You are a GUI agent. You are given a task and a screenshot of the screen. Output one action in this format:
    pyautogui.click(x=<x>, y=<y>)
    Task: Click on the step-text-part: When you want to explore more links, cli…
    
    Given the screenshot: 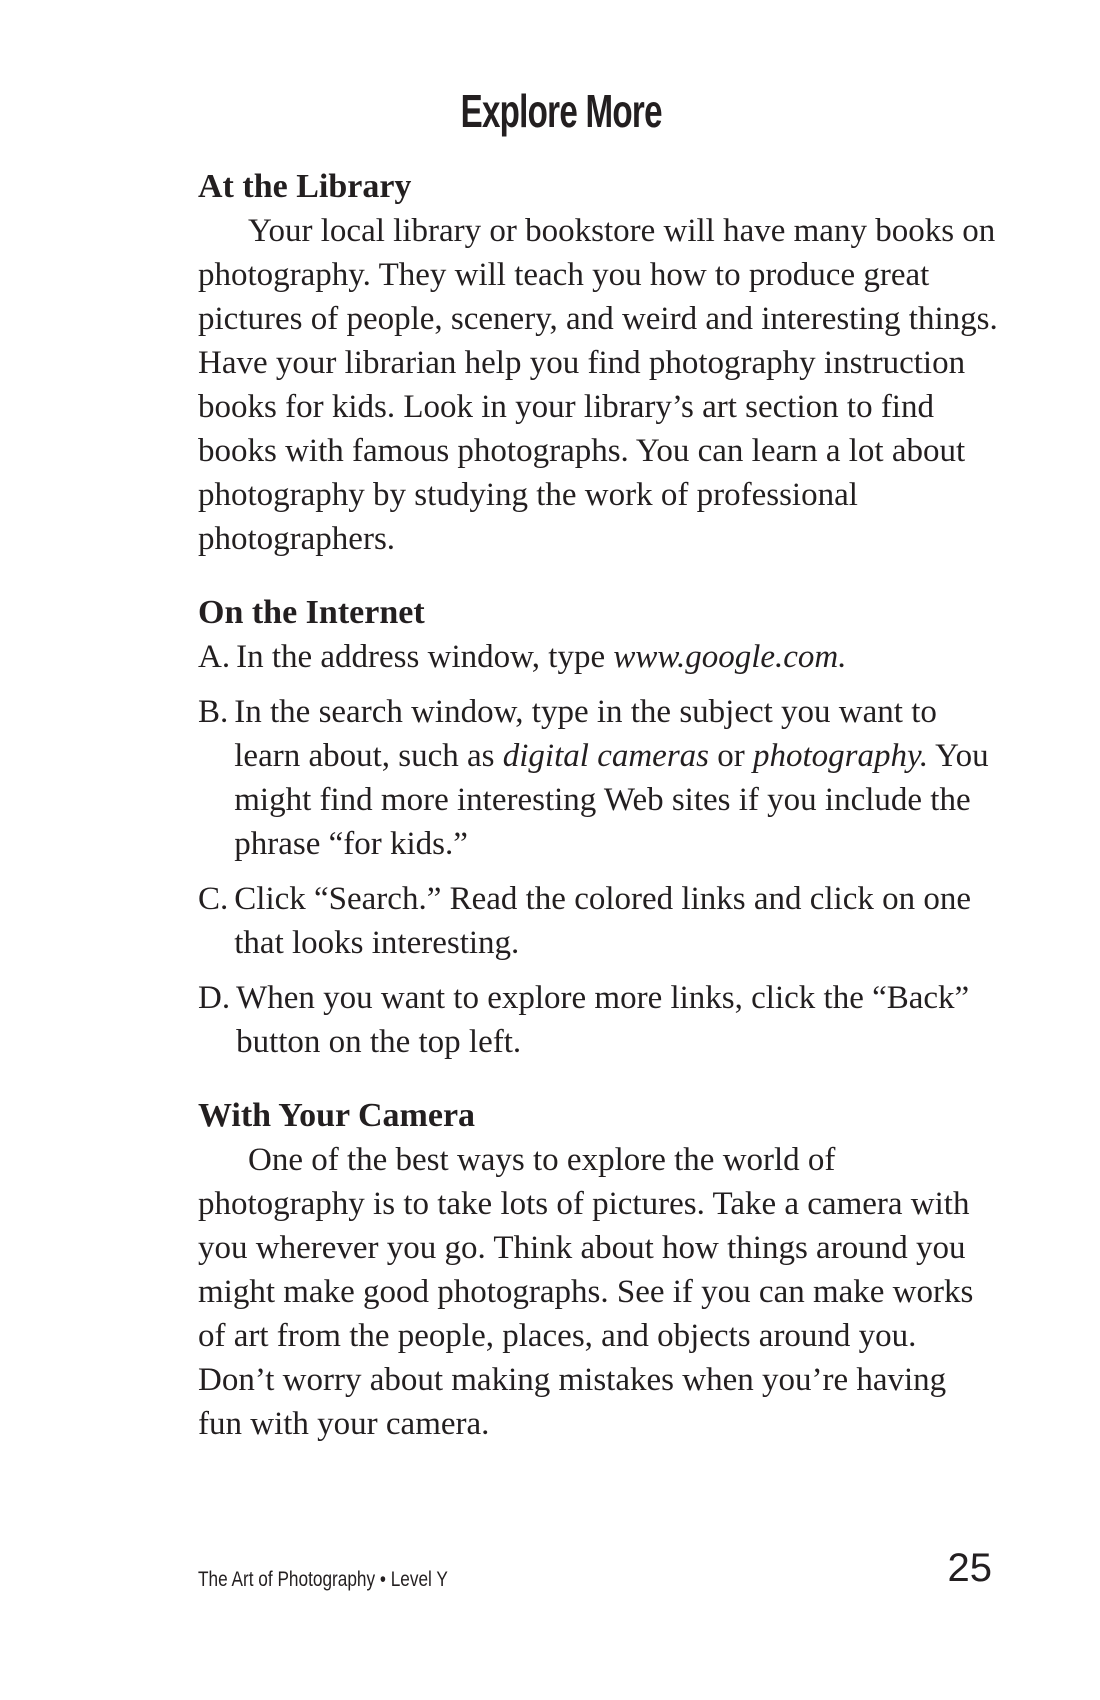 What is the action you would take?
    pyautogui.click(x=603, y=1020)
    